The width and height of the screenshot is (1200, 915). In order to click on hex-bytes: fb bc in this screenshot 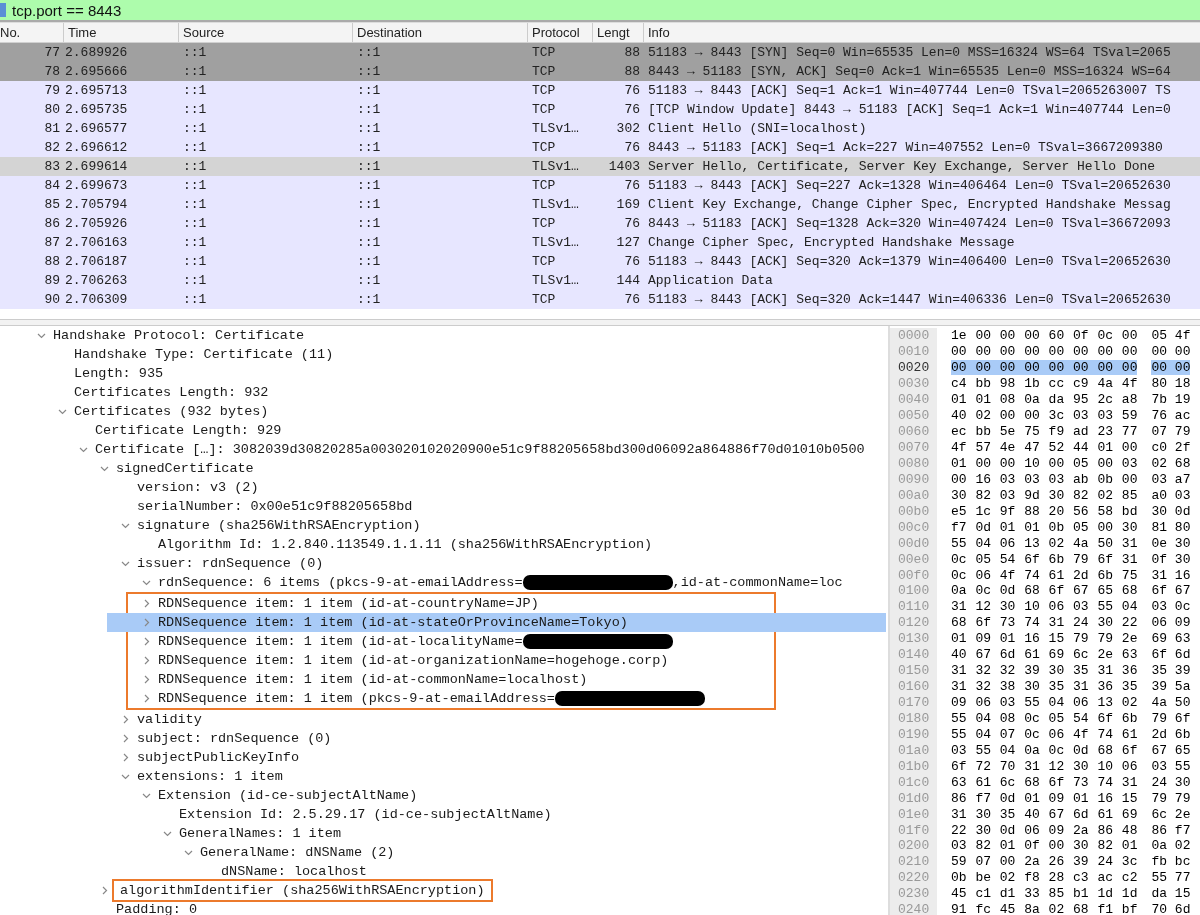, I will do `click(1171, 862)`.